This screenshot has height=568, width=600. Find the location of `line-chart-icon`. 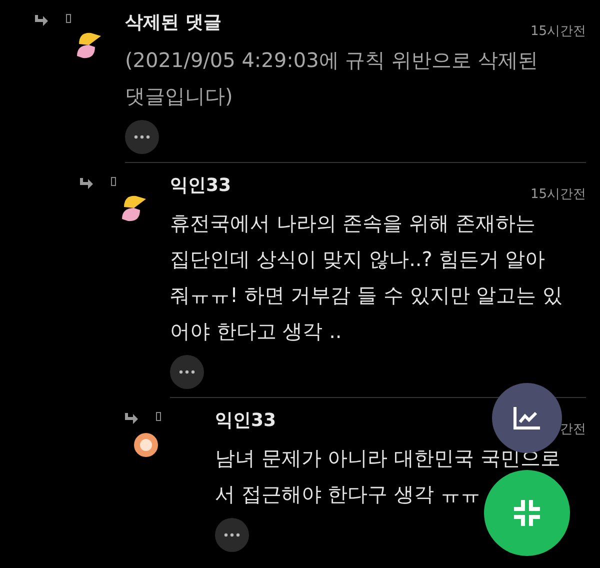

line-chart-icon is located at coordinates (527, 418).